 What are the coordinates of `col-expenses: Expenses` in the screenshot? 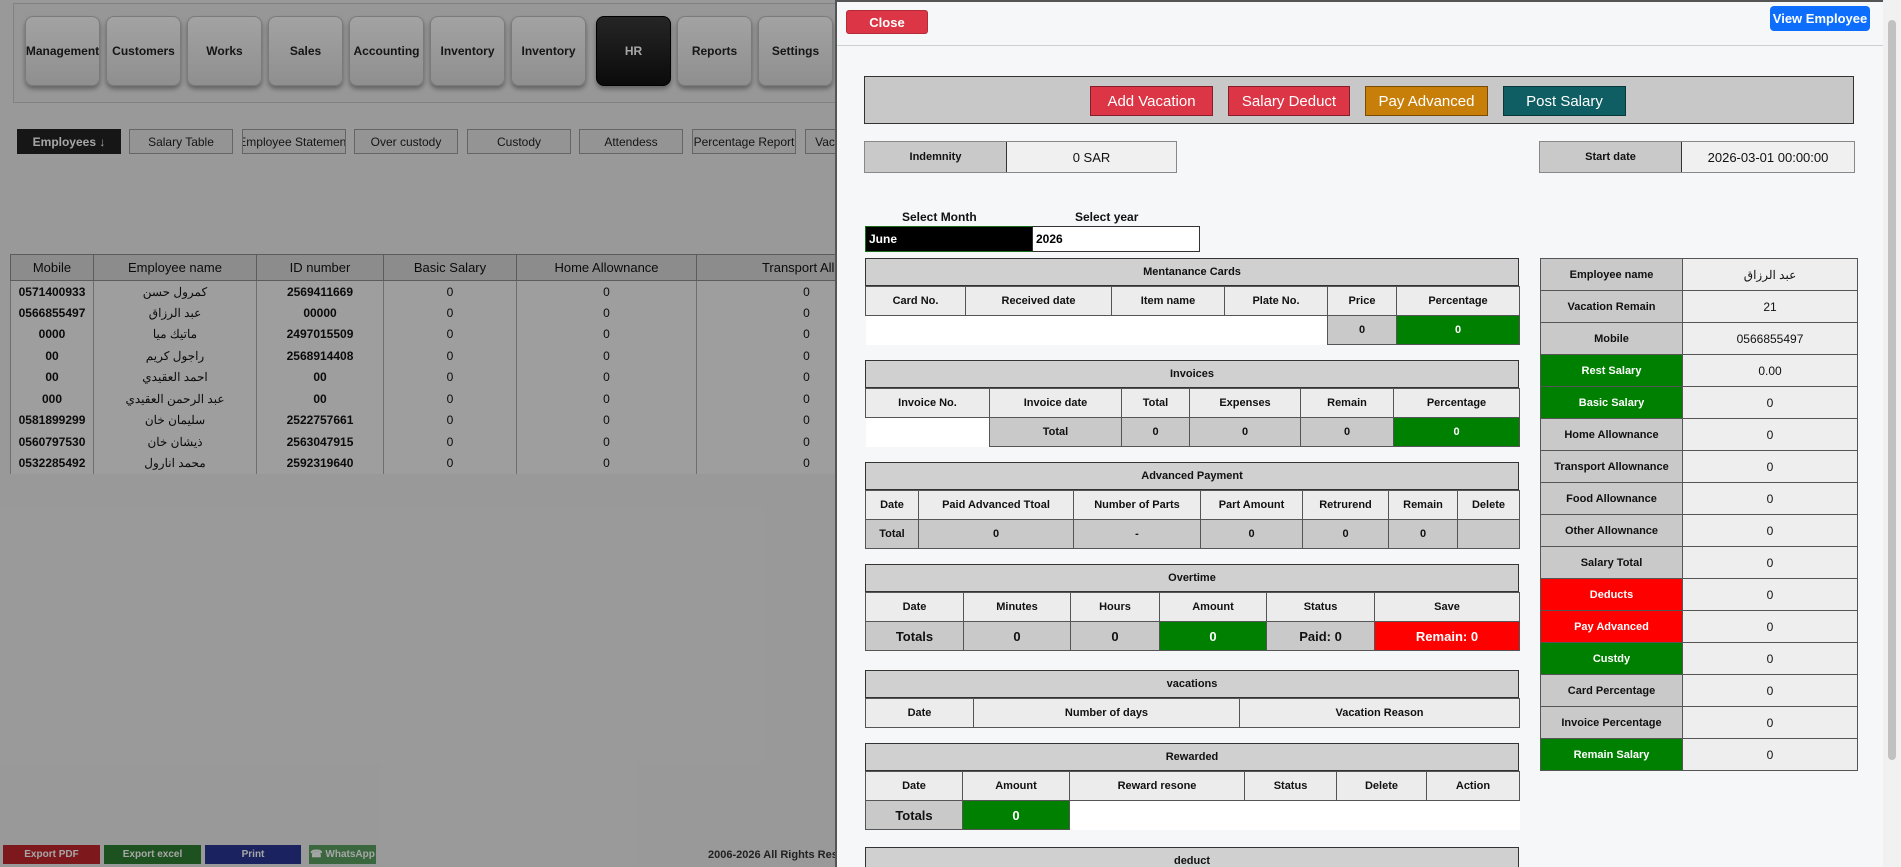 It's located at (1245, 403).